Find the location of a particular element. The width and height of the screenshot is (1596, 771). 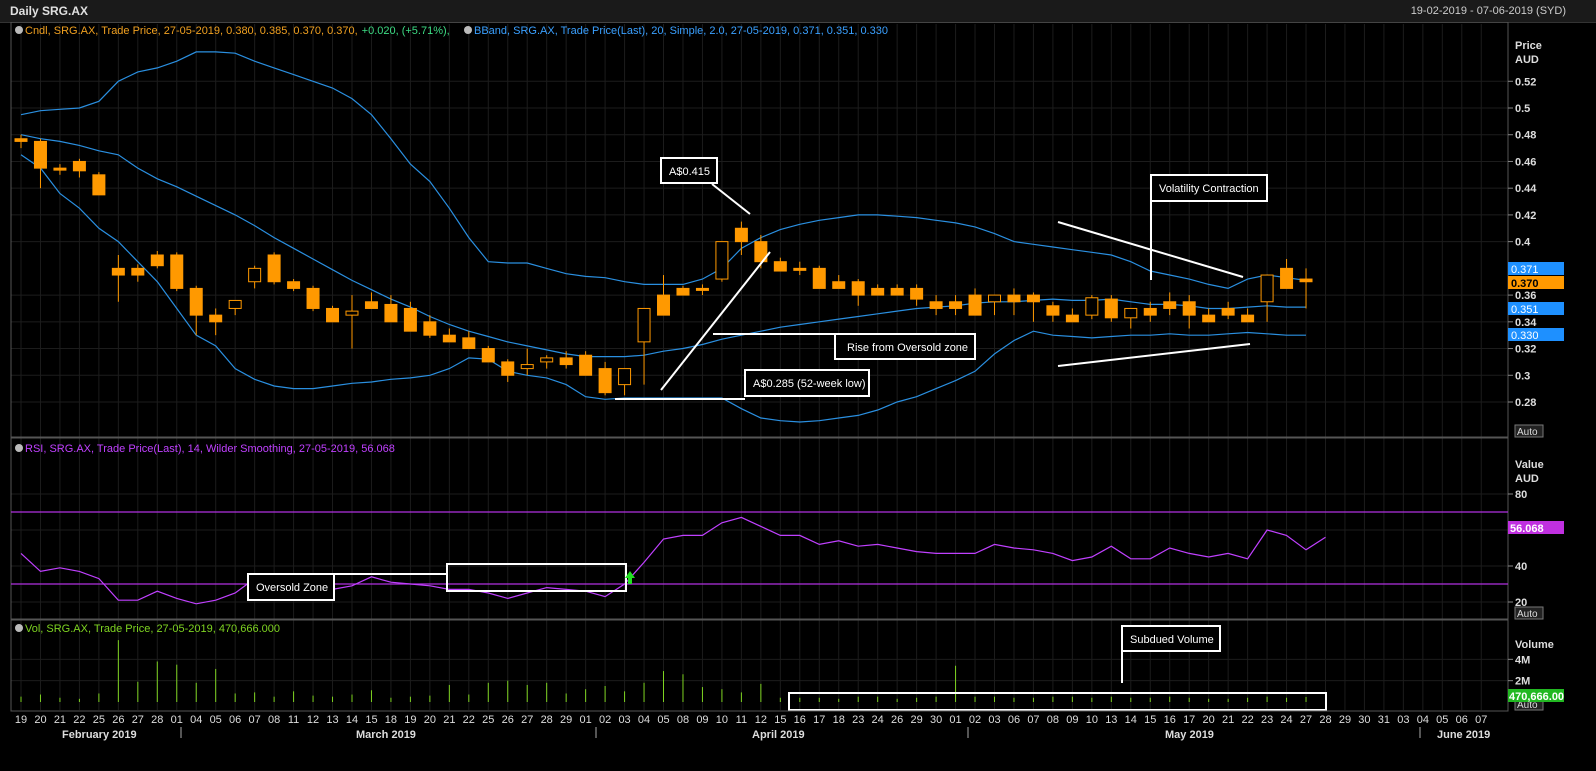

tag-bb-lower: 0.330 is located at coordinates (1525, 336).